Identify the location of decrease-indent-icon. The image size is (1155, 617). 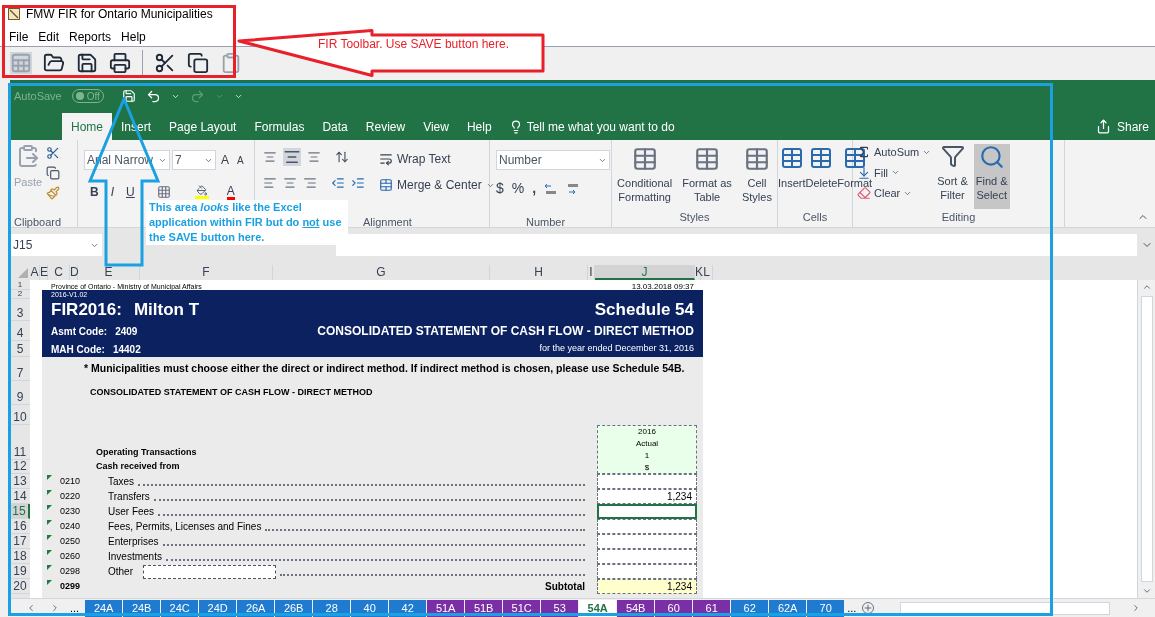
(338, 183).